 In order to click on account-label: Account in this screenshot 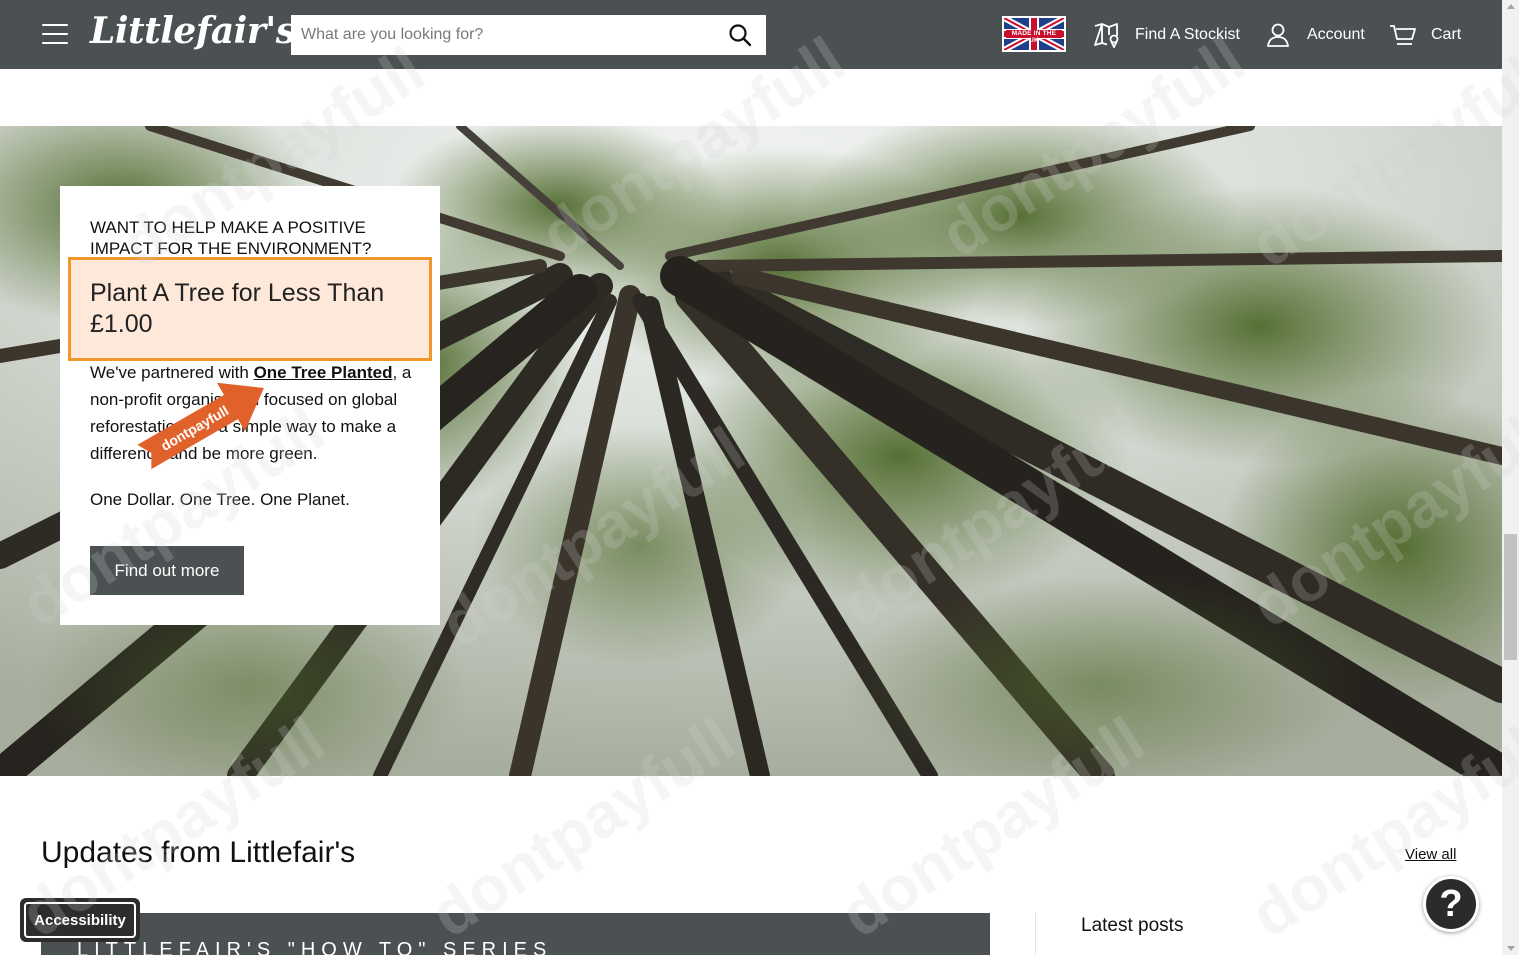, I will do `click(1336, 34)`.